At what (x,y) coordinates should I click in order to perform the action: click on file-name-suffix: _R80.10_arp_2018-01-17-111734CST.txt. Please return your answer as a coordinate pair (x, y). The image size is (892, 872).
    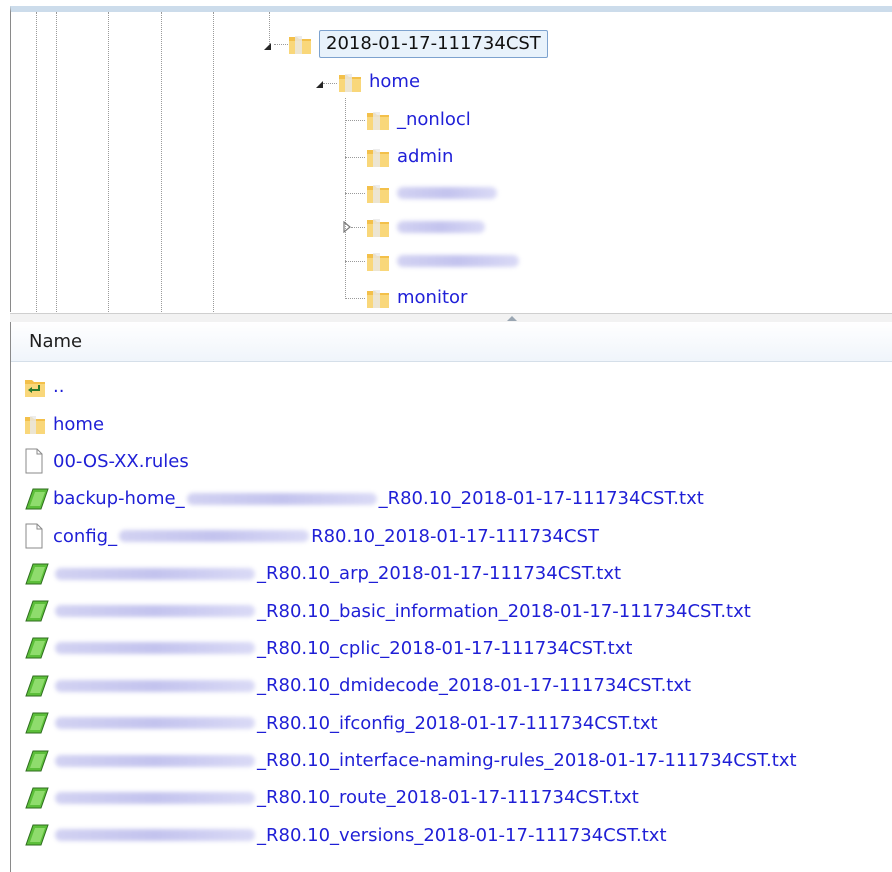
    Looking at the image, I should click on (439, 574).